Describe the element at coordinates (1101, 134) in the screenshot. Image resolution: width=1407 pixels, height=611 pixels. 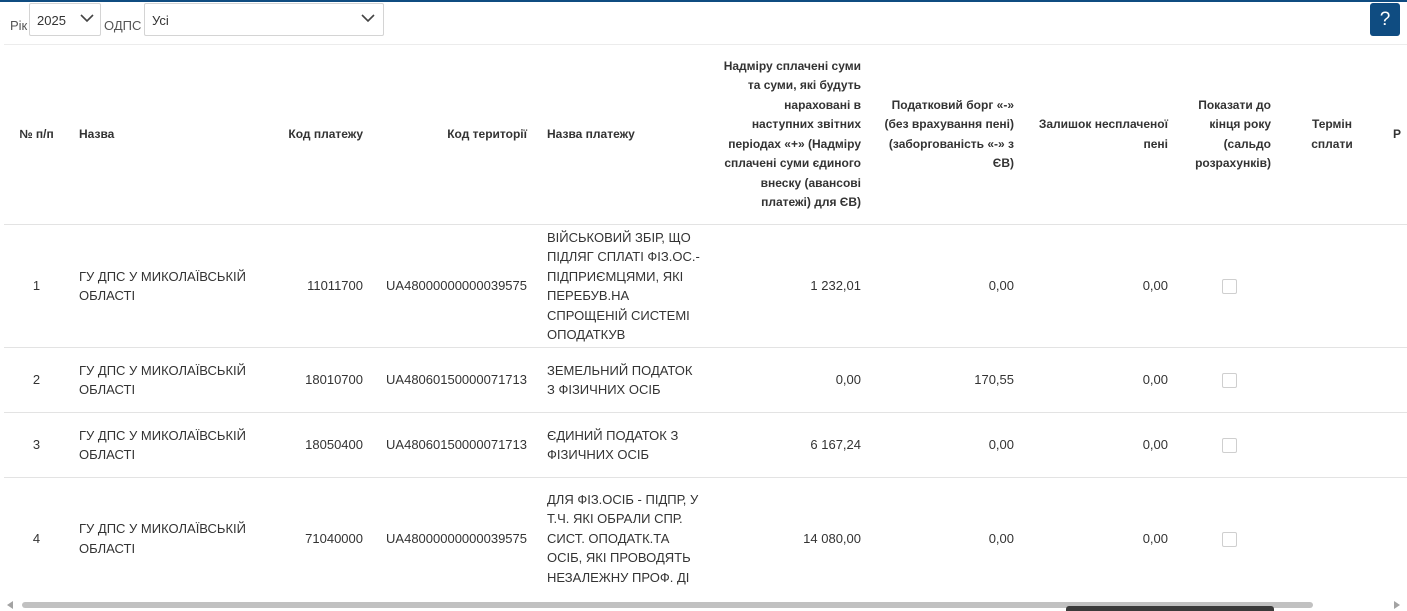
I see `col-header-penalty: Залишок несплаченої пені` at that location.